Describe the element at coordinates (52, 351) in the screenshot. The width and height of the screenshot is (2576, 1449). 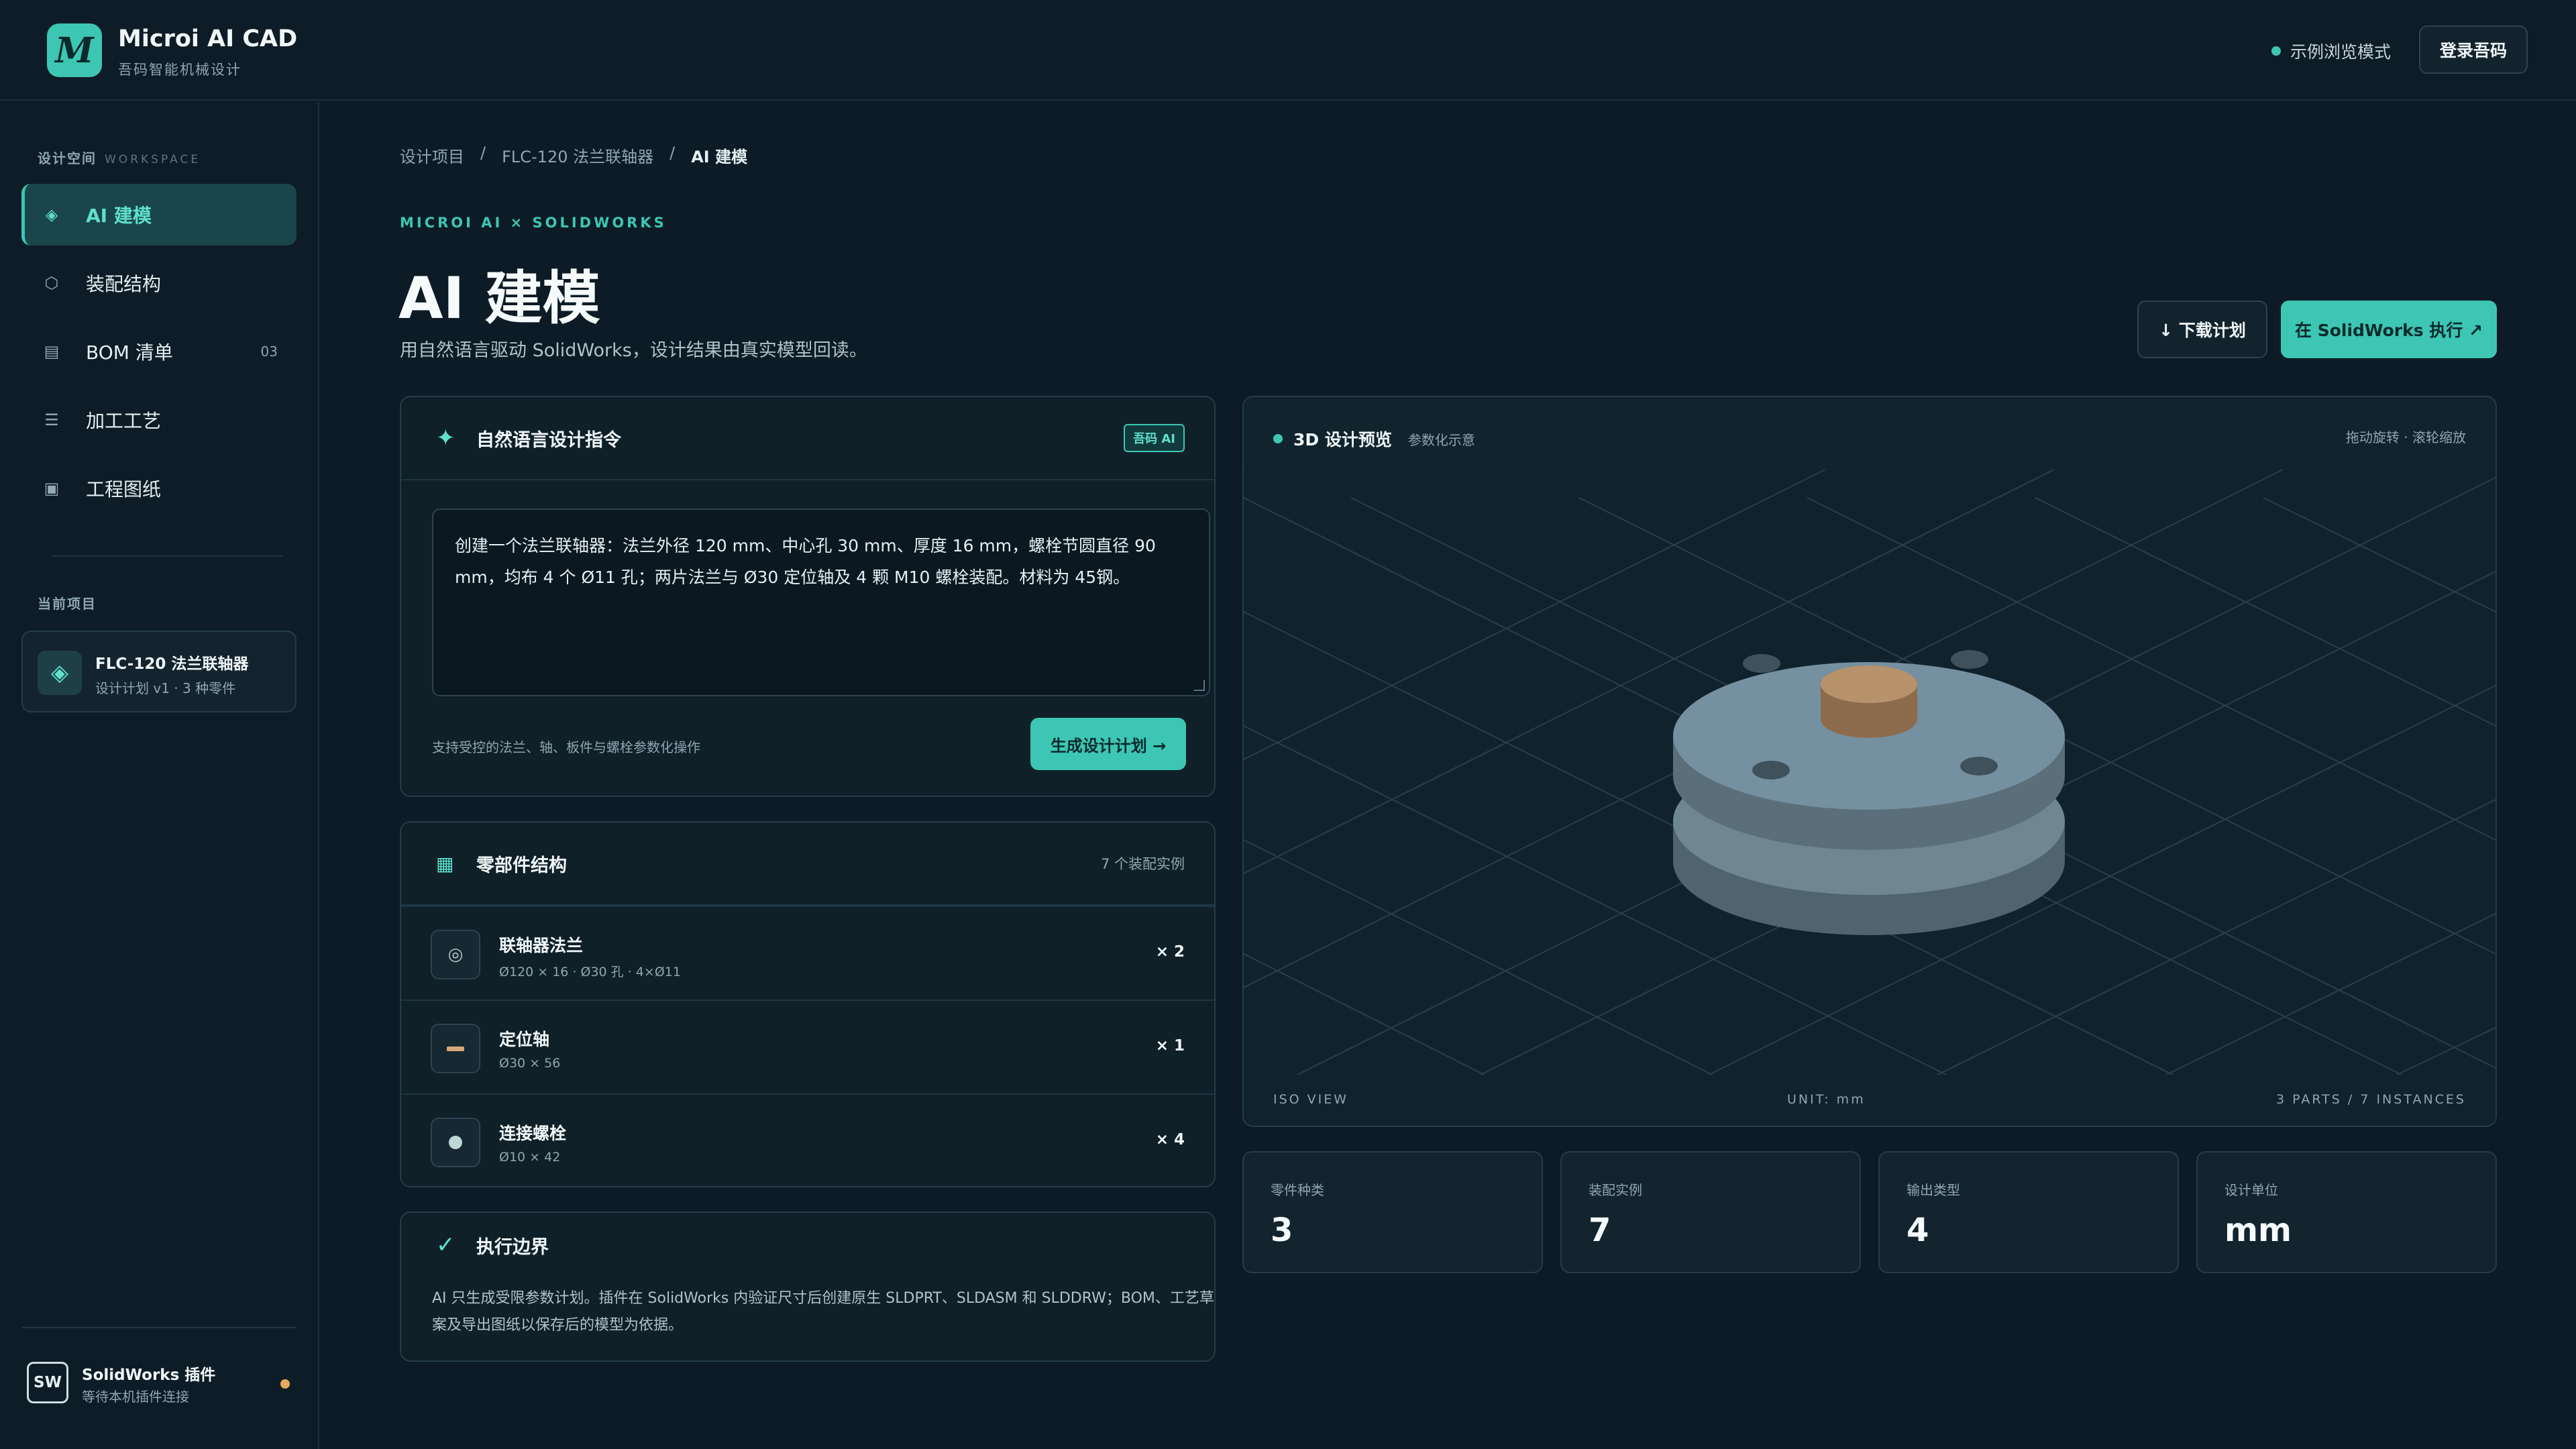
I see `table-icon: ▤` at that location.